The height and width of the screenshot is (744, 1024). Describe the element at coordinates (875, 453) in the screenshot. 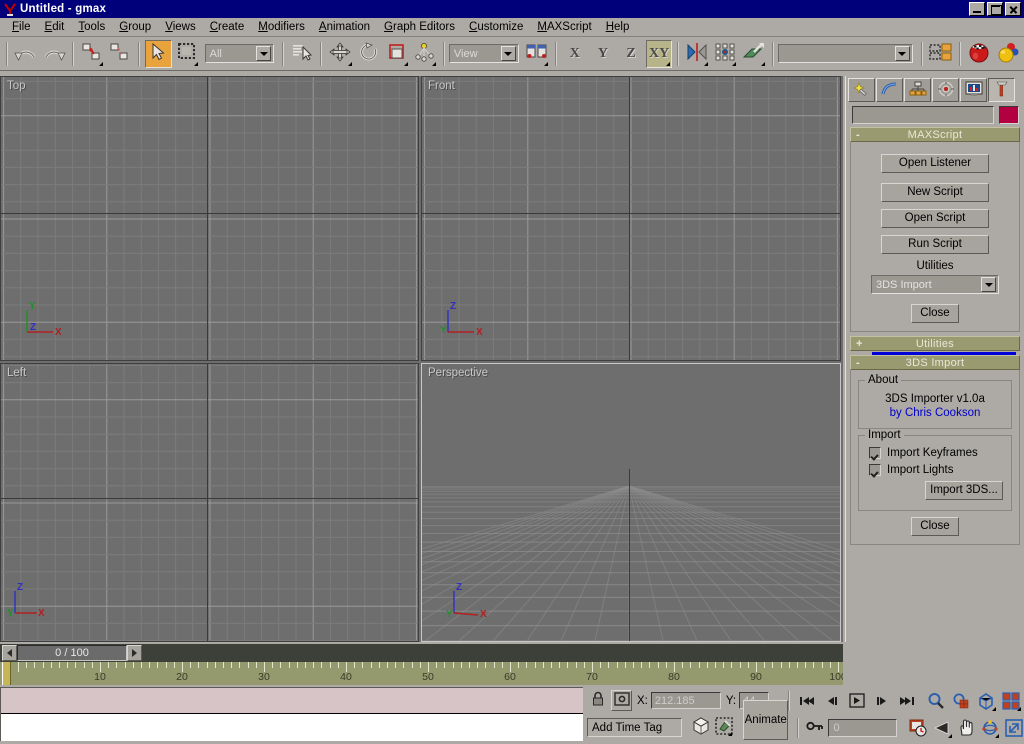

I see `import-keyframes-checkbox` at that location.